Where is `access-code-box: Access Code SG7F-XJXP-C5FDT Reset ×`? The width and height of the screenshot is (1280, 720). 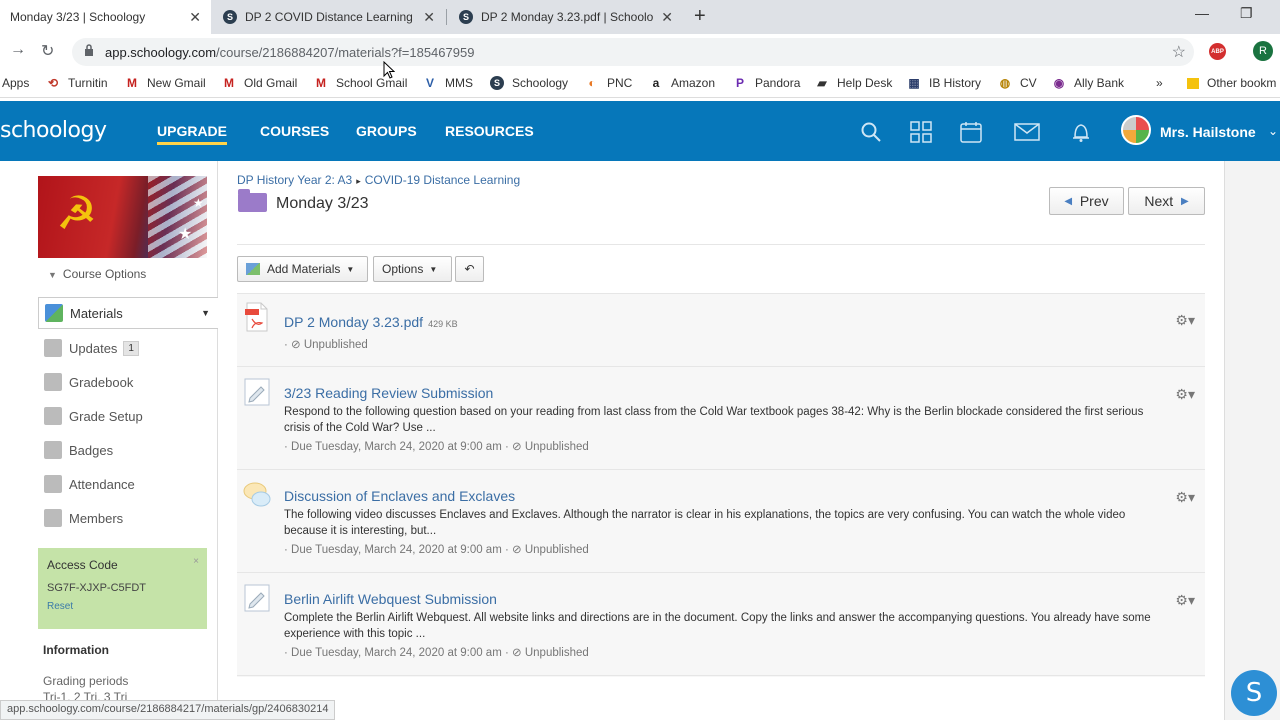
access-code-box: Access Code SG7F-XJXP-C5FDT Reset × is located at coordinates (122, 588).